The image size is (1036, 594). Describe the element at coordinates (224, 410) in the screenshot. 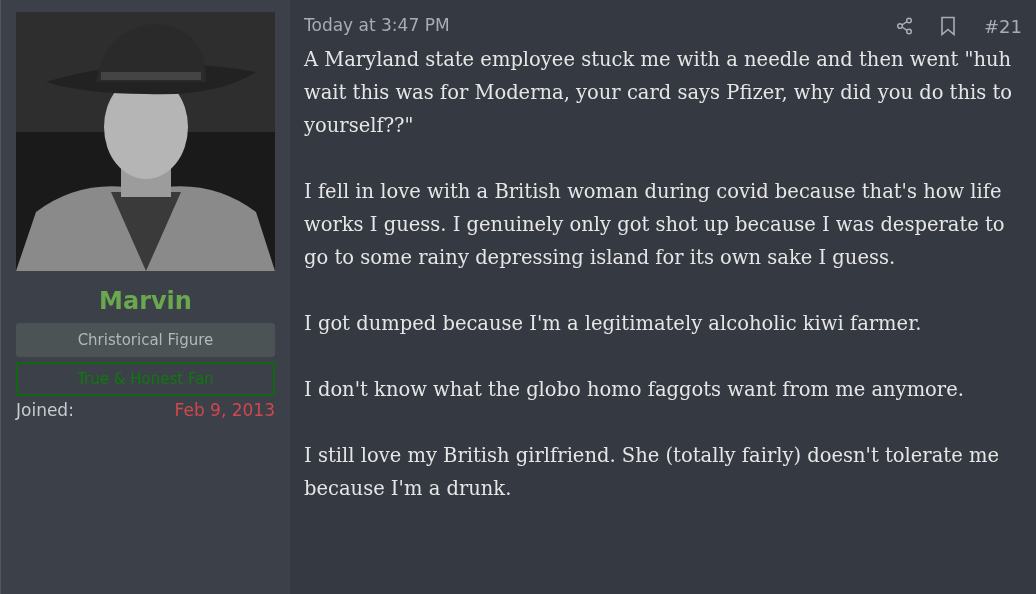

I see `joined-date: Feb 9, 2013` at that location.